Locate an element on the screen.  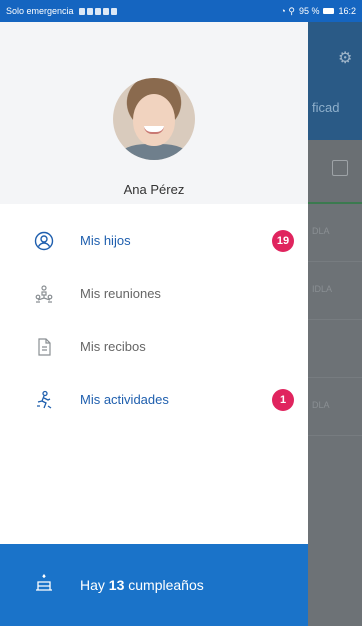
signal-icon: ◔ ⚲ is located at coordinates (287, 10).